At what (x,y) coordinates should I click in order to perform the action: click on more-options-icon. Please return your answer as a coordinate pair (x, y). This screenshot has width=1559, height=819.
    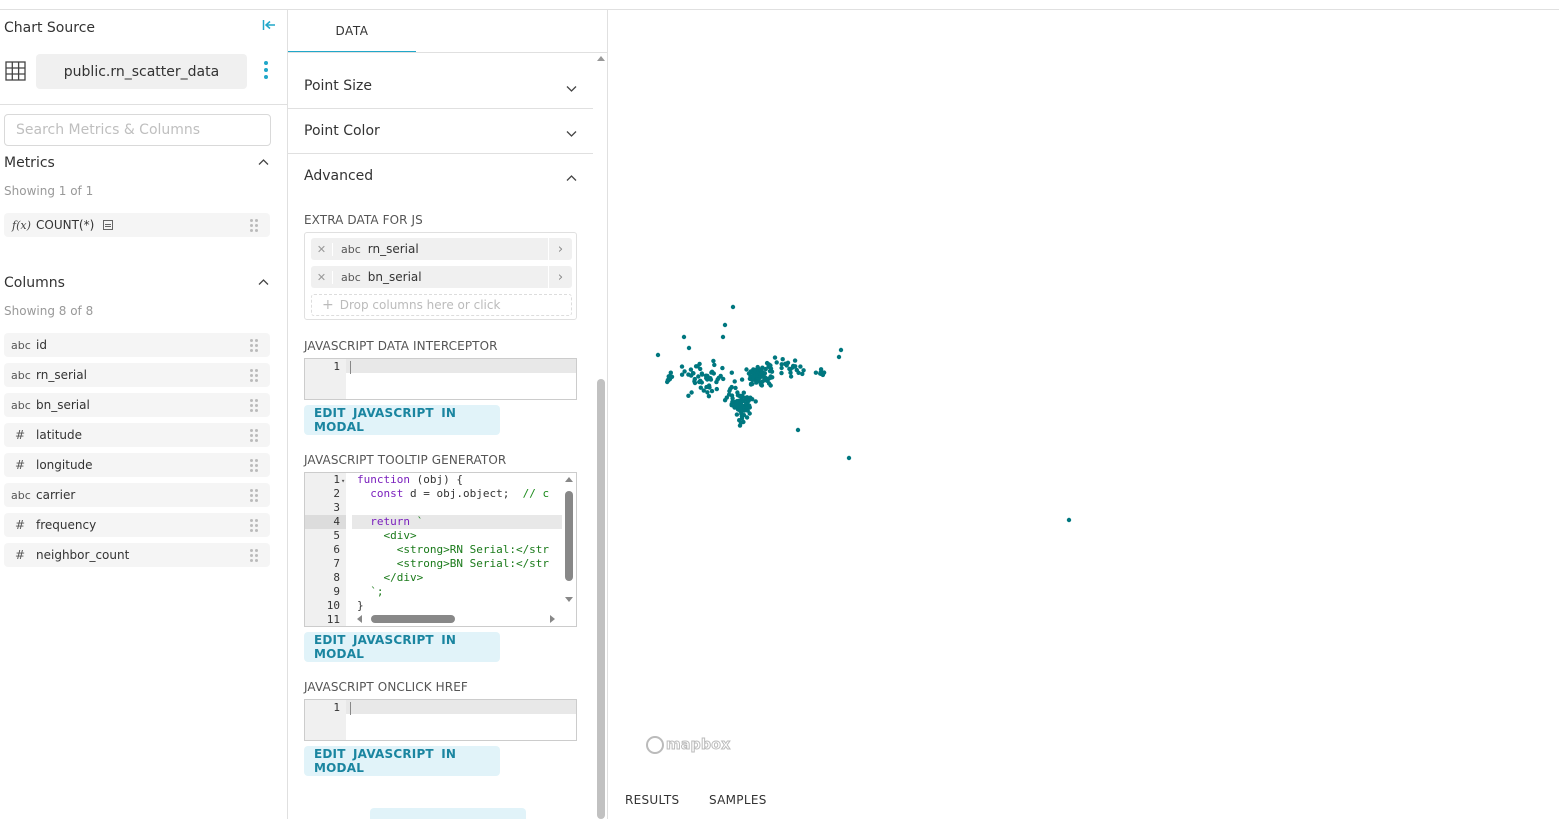
    Looking at the image, I should click on (266, 71).